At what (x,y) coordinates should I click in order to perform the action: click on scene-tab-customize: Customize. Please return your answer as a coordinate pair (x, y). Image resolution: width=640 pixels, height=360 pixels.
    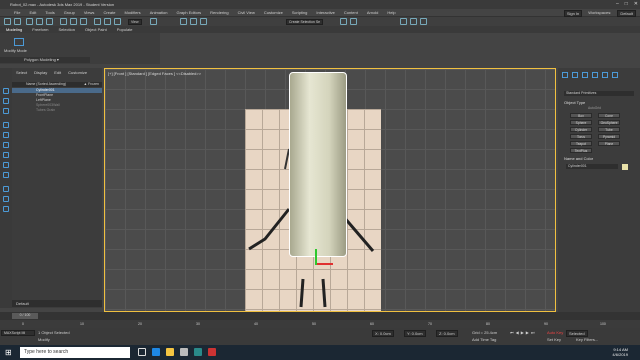
    Looking at the image, I should click on (77, 72).